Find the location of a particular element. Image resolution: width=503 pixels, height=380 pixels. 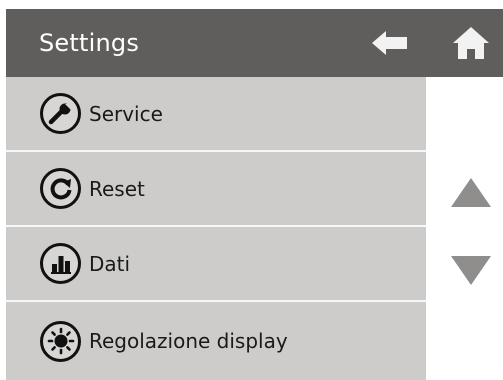

scroll-down-icon is located at coordinates (471, 270).